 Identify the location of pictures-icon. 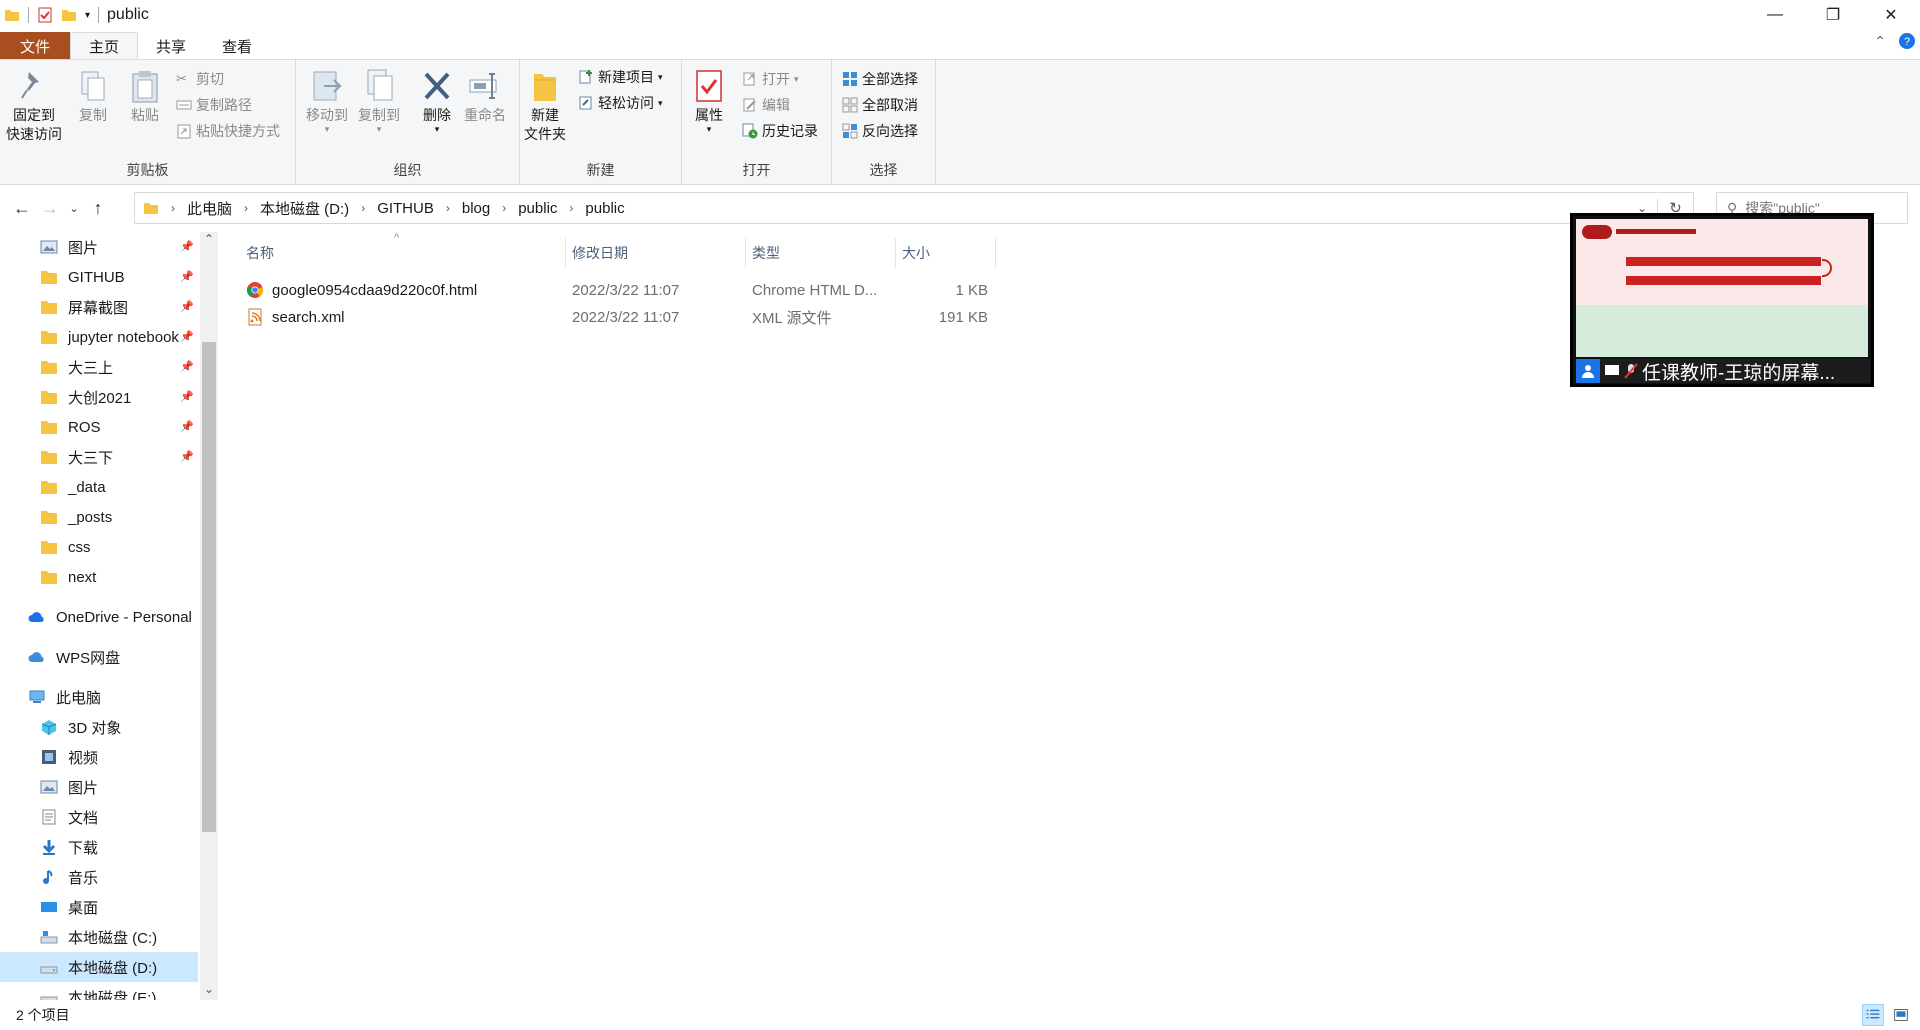
(49, 787).